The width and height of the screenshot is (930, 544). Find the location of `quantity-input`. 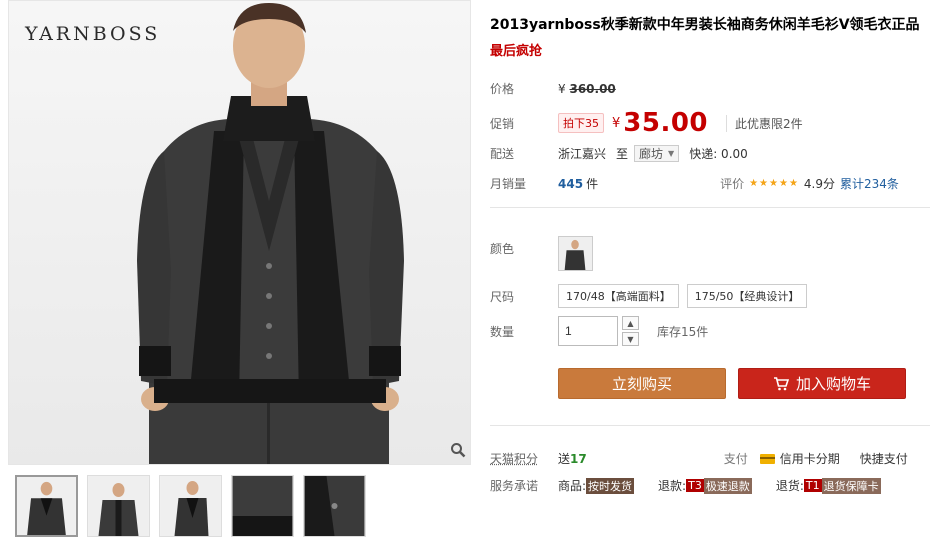

quantity-input is located at coordinates (588, 331).